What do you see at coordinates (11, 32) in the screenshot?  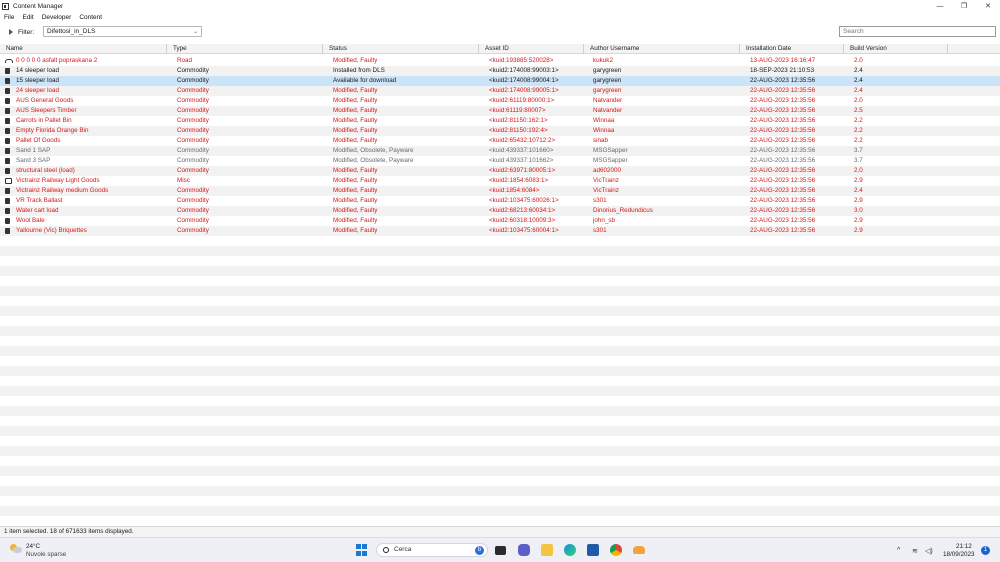 I see `play-icon` at bounding box center [11, 32].